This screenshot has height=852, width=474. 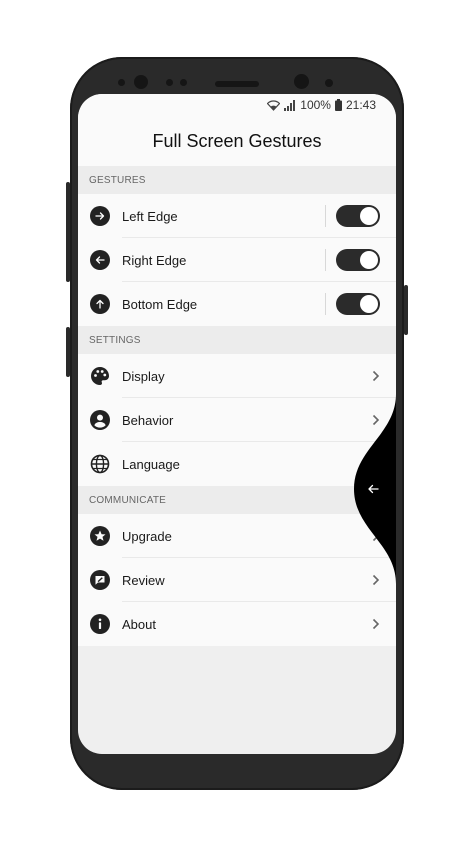 I want to click on settings-label: Behavior, so click(x=148, y=420).